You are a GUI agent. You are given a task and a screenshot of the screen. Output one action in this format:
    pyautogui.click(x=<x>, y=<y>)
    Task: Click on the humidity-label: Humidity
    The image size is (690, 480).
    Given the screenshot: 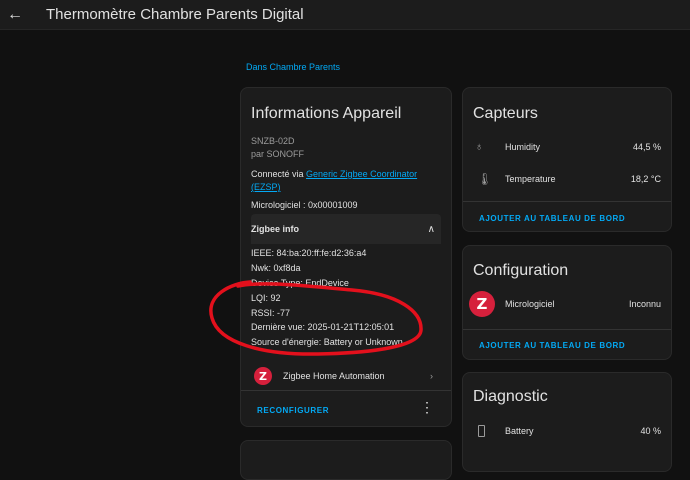 What is the action you would take?
    pyautogui.click(x=523, y=147)
    